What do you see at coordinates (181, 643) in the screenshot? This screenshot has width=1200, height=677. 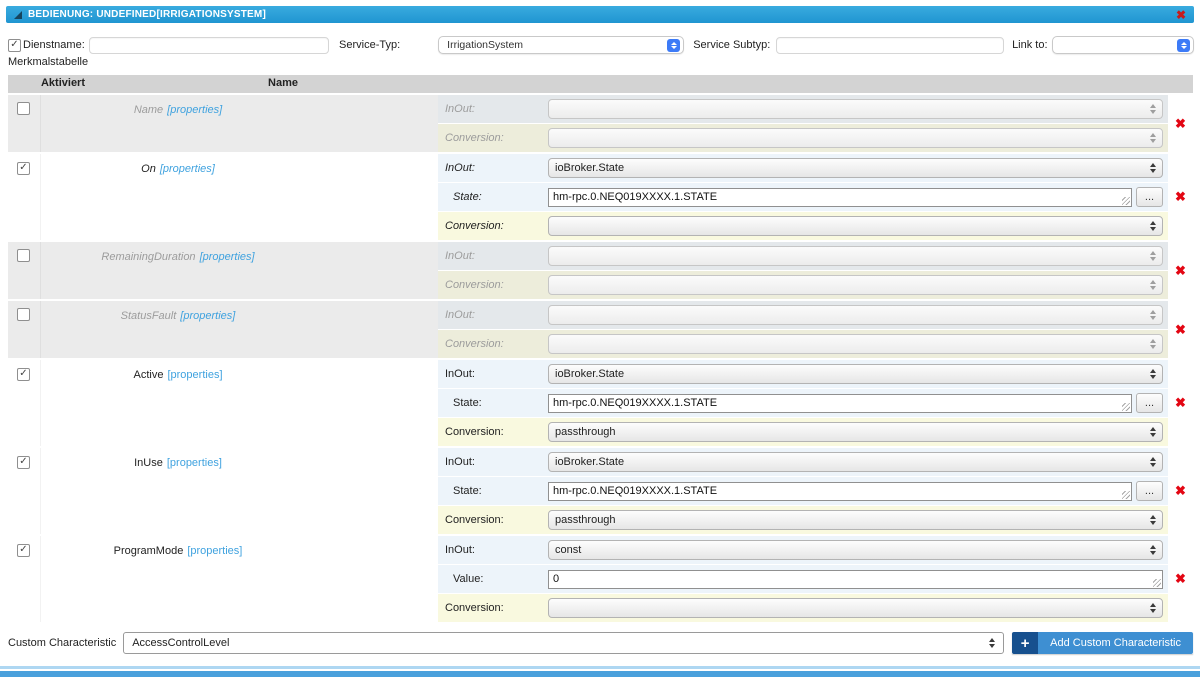 I see `custom-characteristic-value: AccessControlLevel` at bounding box center [181, 643].